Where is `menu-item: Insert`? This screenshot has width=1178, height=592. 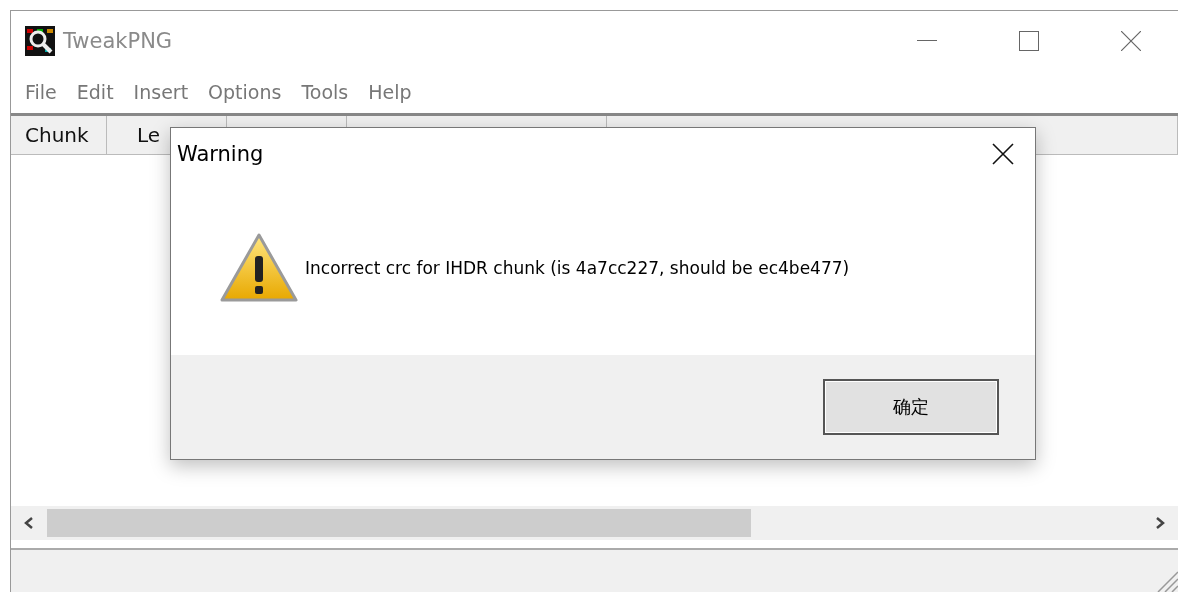 menu-item: Insert is located at coordinates (161, 92).